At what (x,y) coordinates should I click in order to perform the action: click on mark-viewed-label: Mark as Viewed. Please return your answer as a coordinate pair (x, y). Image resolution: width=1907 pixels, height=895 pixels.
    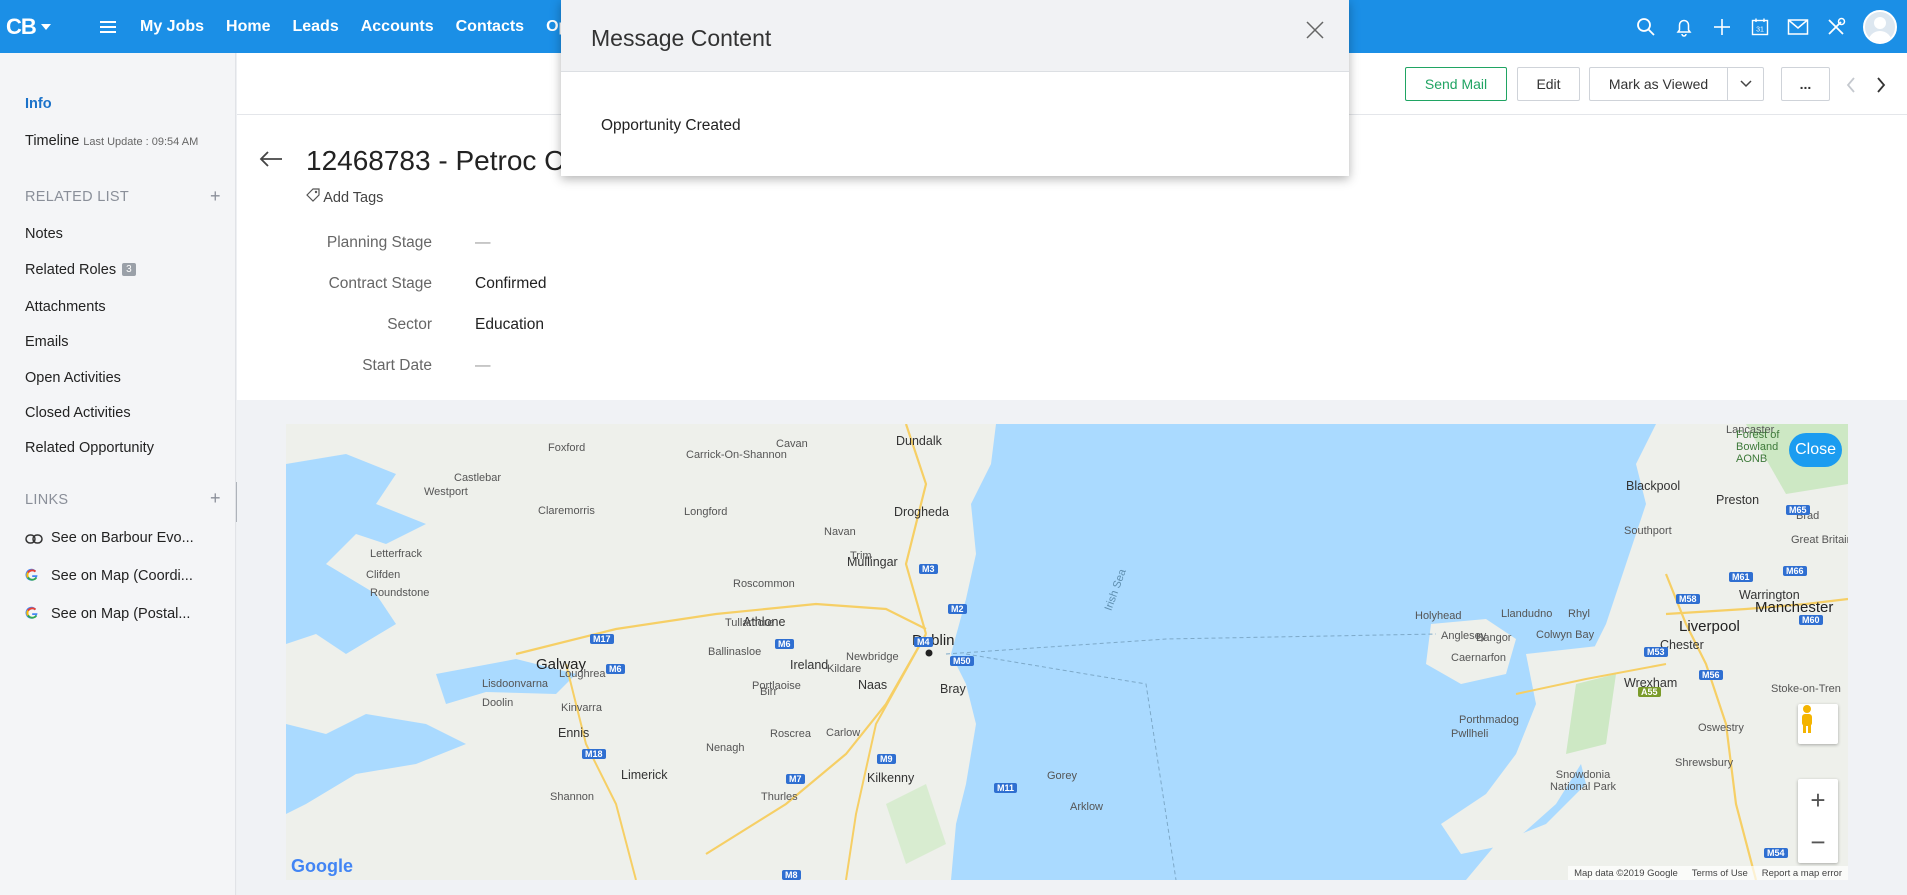
    Looking at the image, I should click on (1658, 84).